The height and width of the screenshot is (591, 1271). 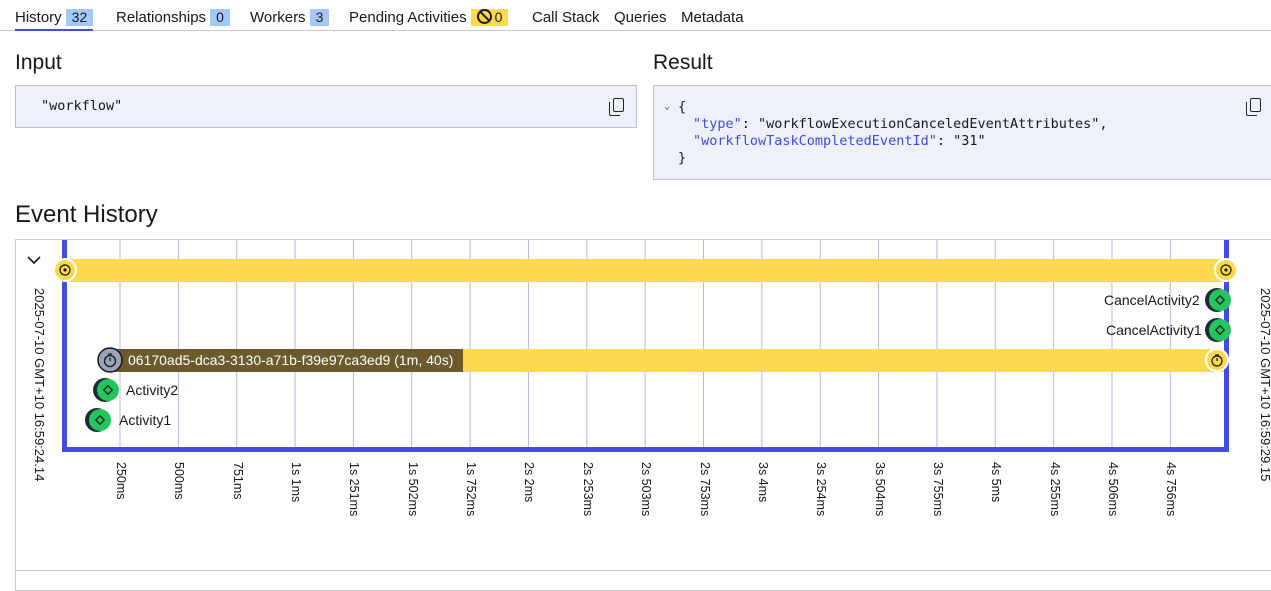 What do you see at coordinates (1054, 489) in the screenshot?
I see `timeline-tick-label: 4s 255ms` at bounding box center [1054, 489].